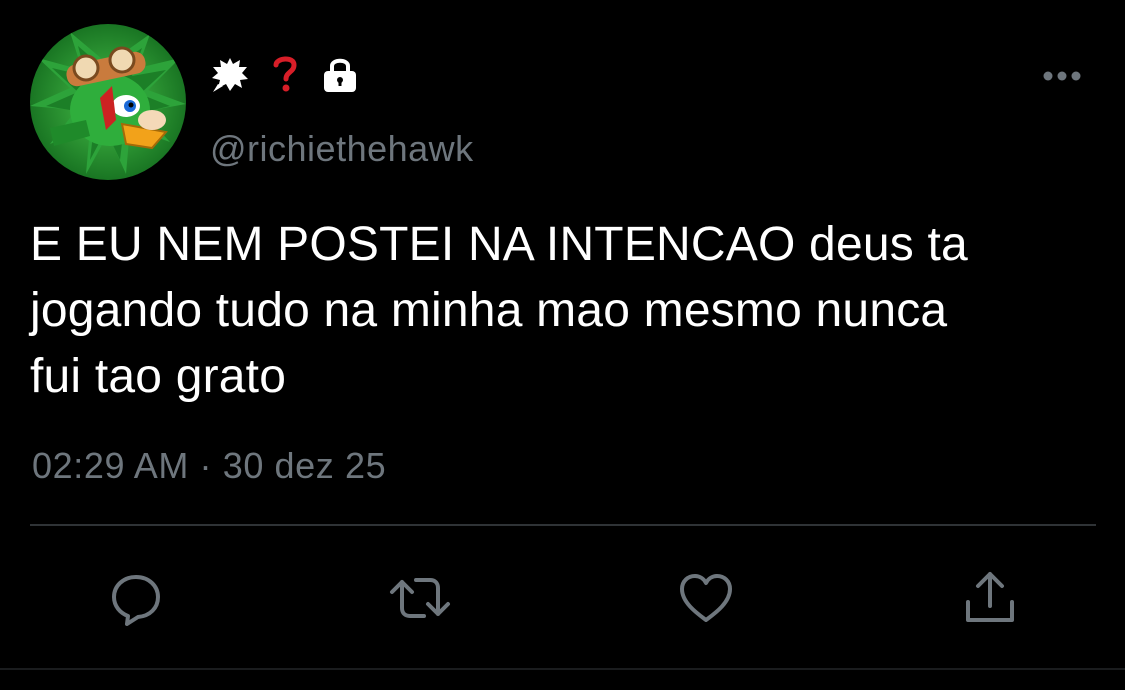  I want to click on upload-icon, so click(990, 597).